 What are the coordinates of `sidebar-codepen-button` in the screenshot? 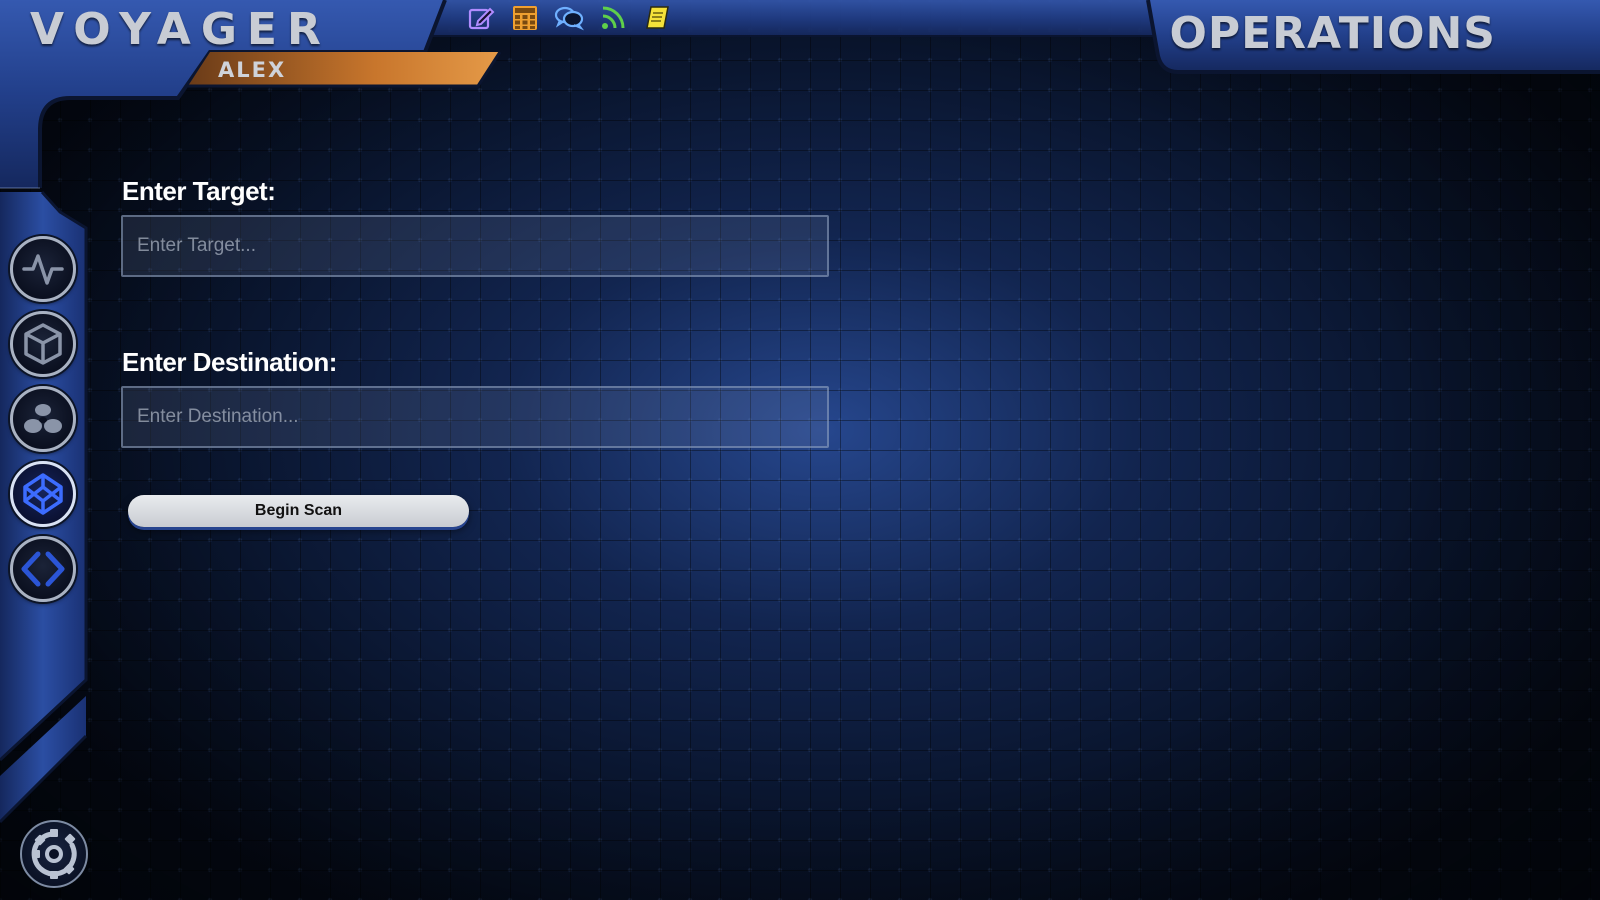 It's located at (43, 494).